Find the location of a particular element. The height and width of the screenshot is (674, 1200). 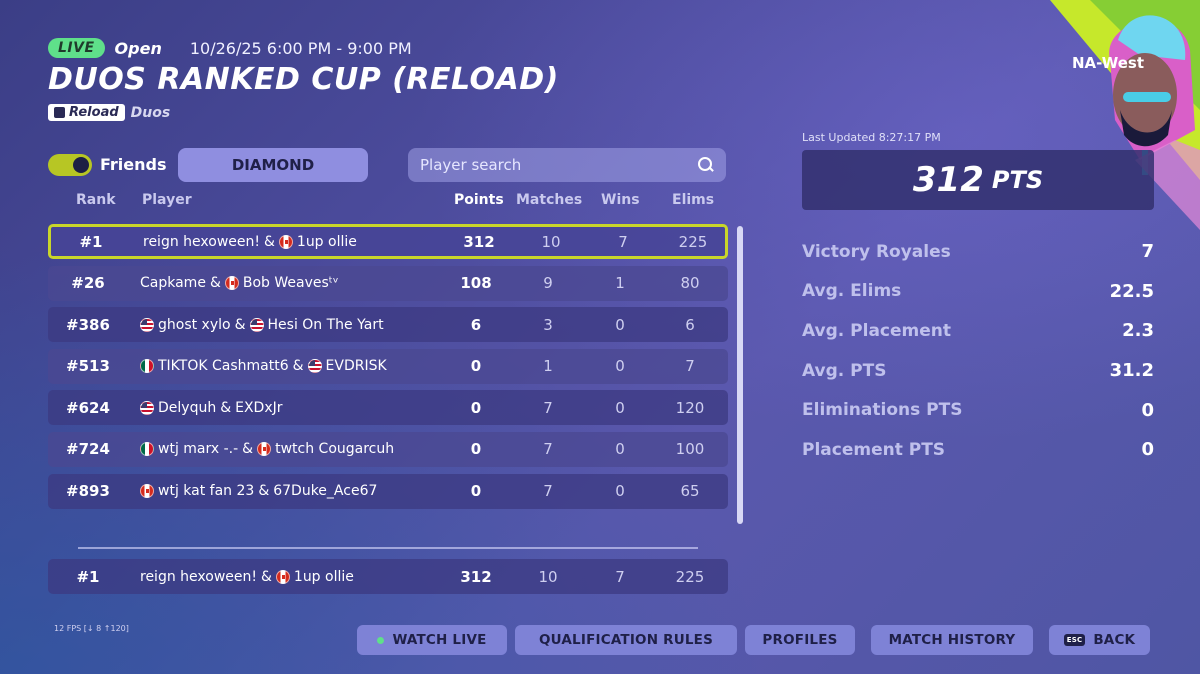

mode-subtitle: Duos is located at coordinates (150, 112).